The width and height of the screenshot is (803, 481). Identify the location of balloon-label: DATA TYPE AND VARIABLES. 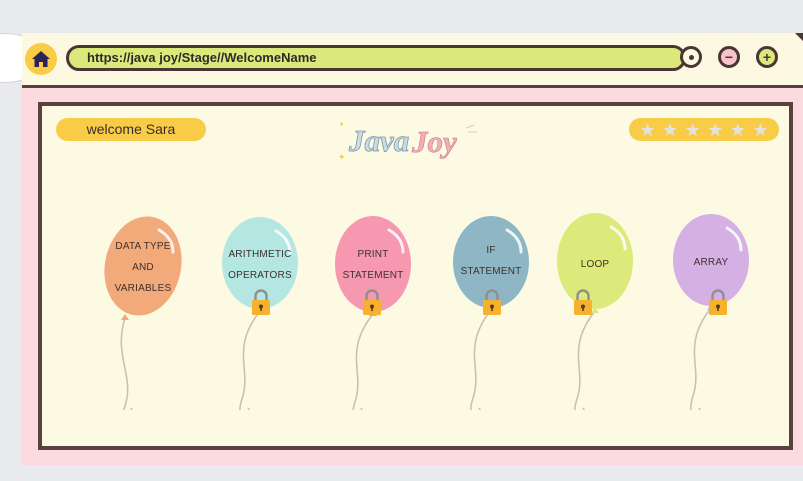
(143, 267).